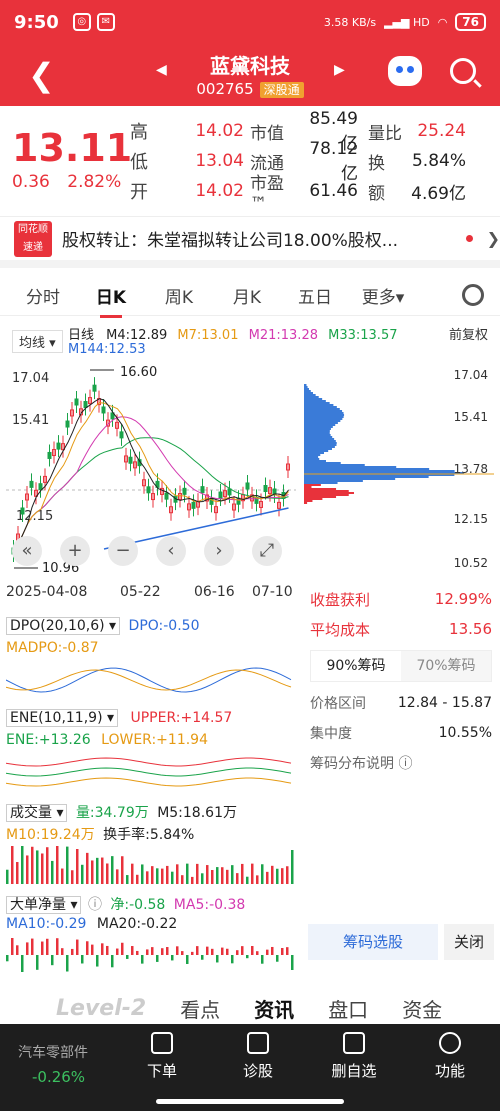  I want to click on tab-five-day: 五日, so click(315, 295).